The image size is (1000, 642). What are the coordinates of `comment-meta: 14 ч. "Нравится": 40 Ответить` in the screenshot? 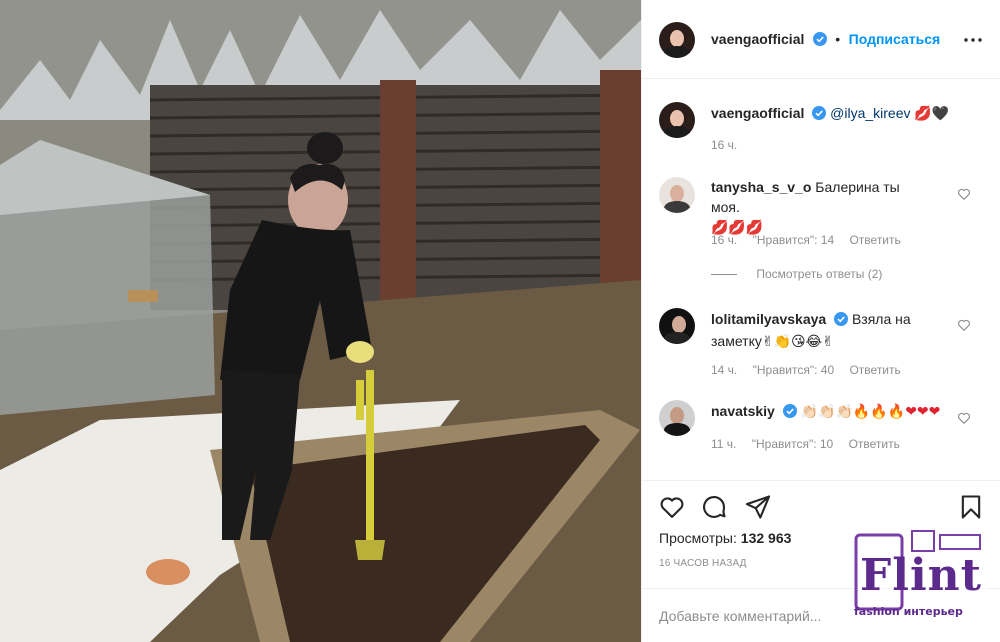 It's located at (806, 370).